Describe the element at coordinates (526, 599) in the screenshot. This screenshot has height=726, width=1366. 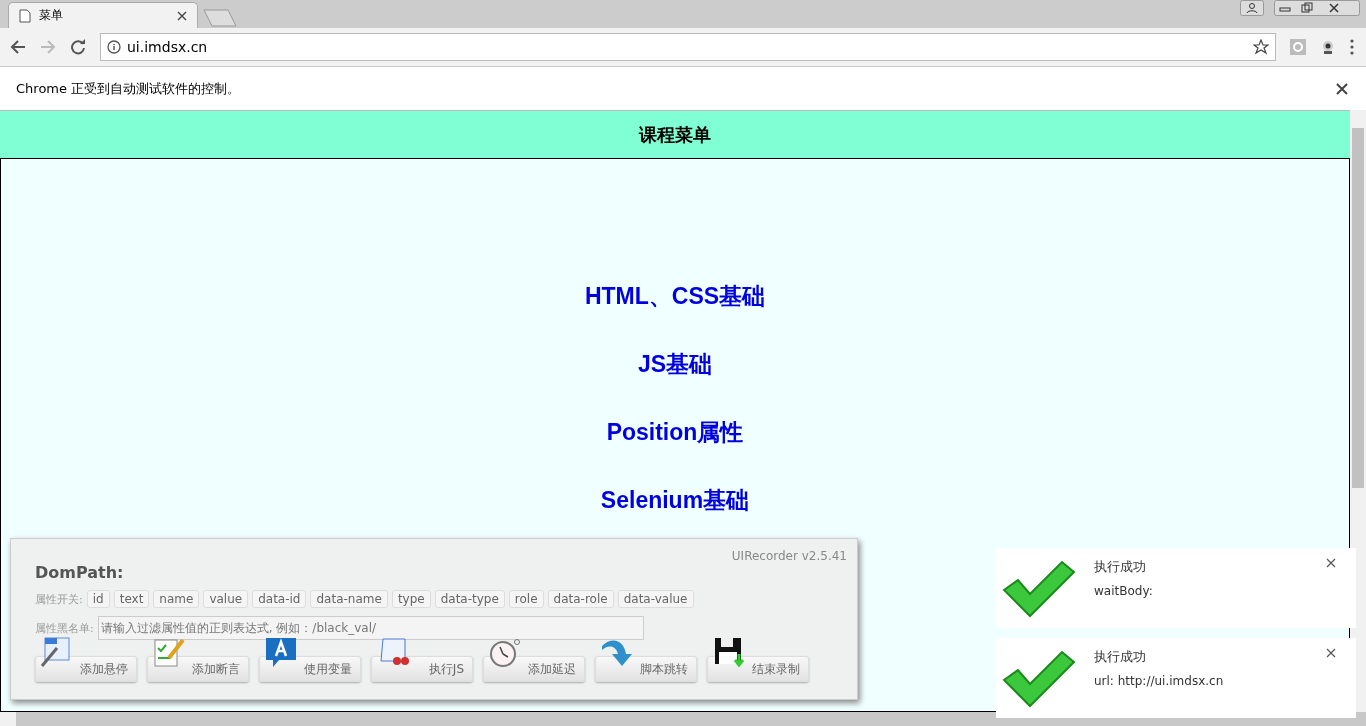
I see `attribute-toggle: role` at that location.